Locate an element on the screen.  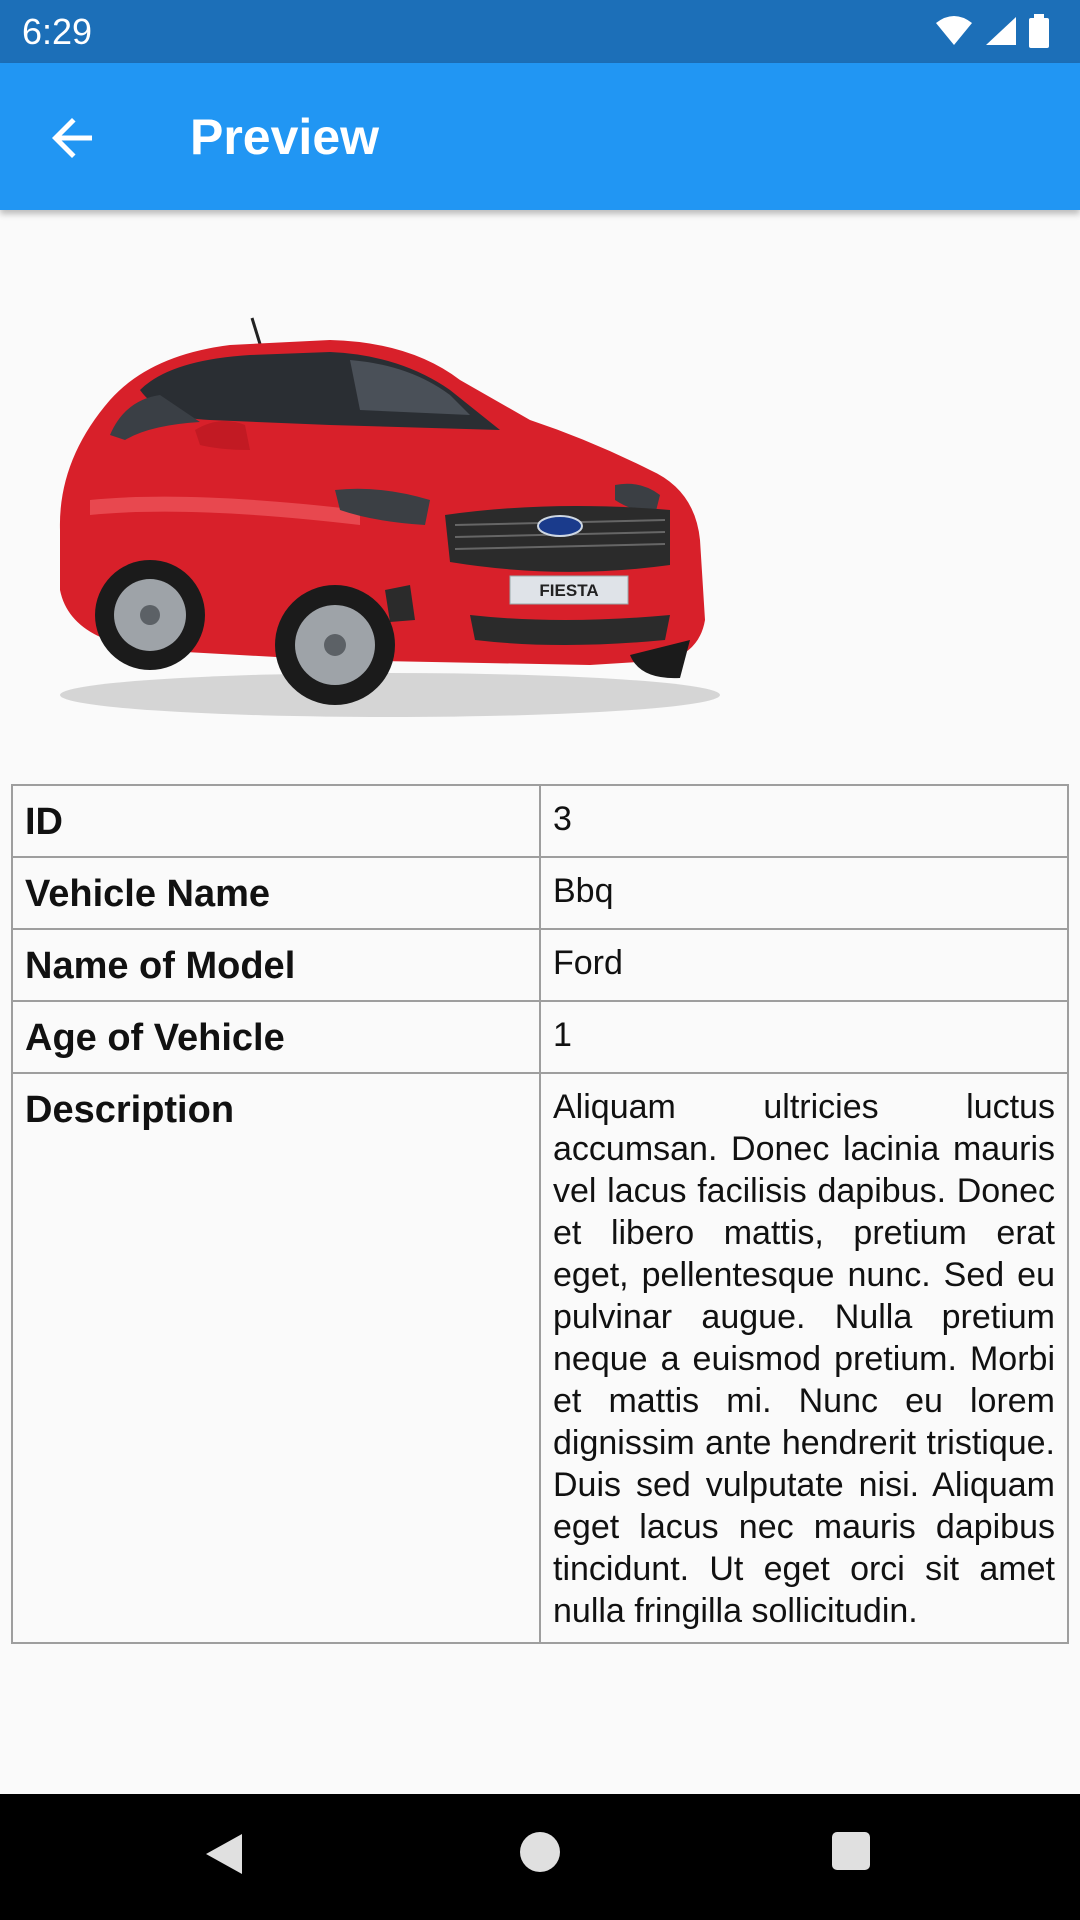
row-value-age: 1 is located at coordinates (804, 1037).